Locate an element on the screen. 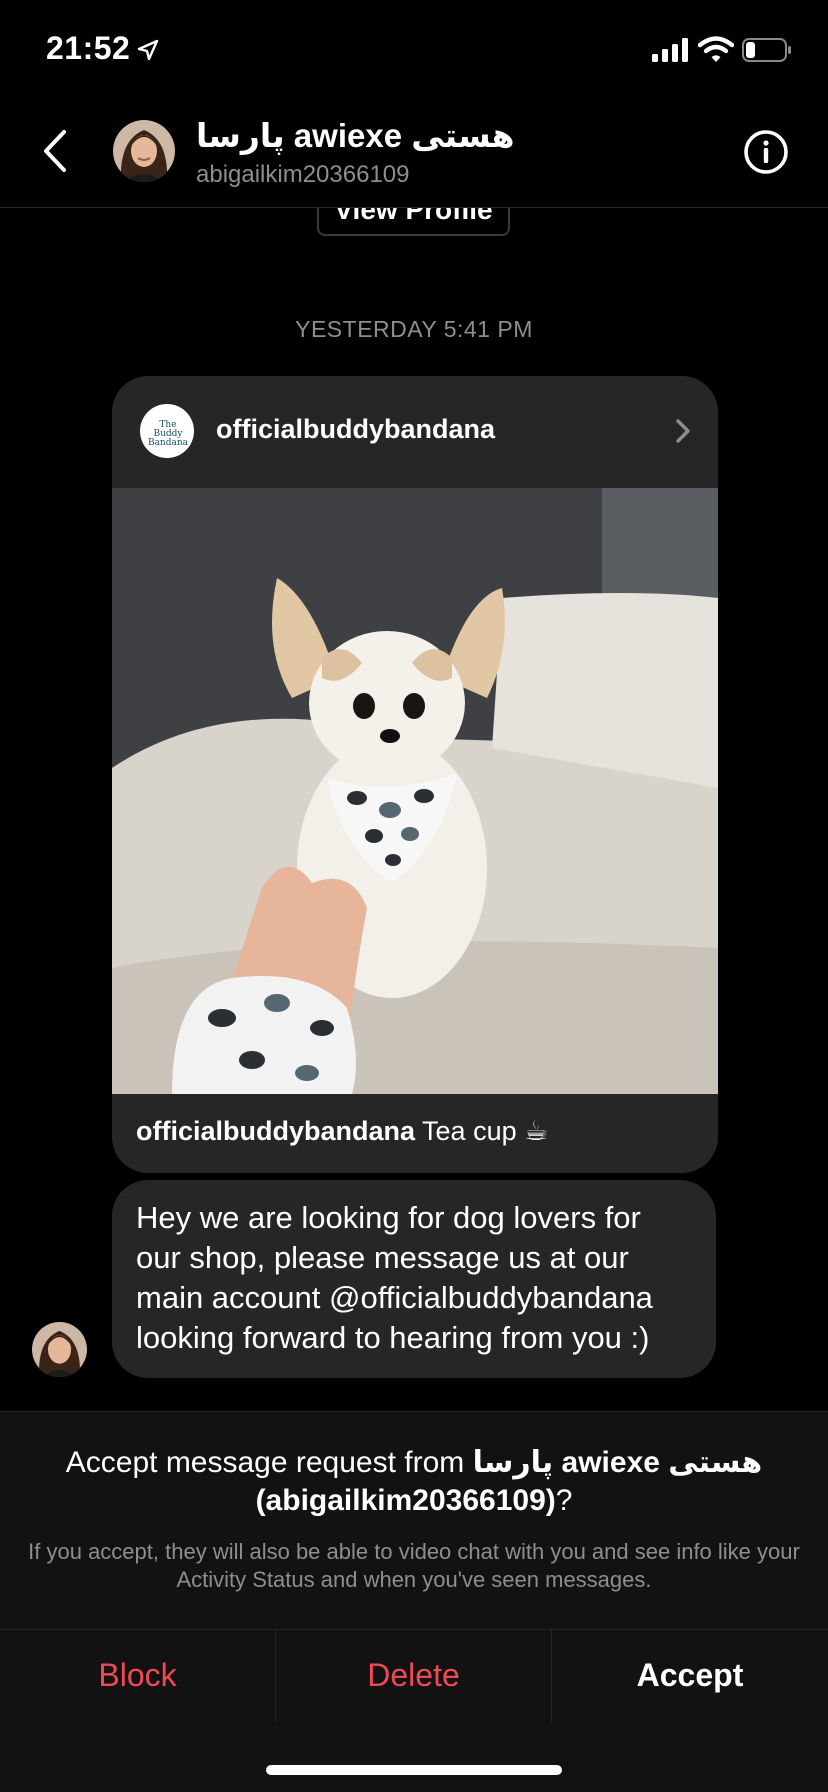 The image size is (828, 1792). status-time: 21:52 is located at coordinates (88, 48).